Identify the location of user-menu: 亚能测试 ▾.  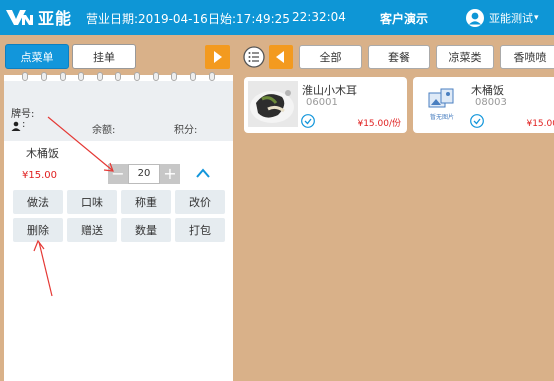
(502, 18).